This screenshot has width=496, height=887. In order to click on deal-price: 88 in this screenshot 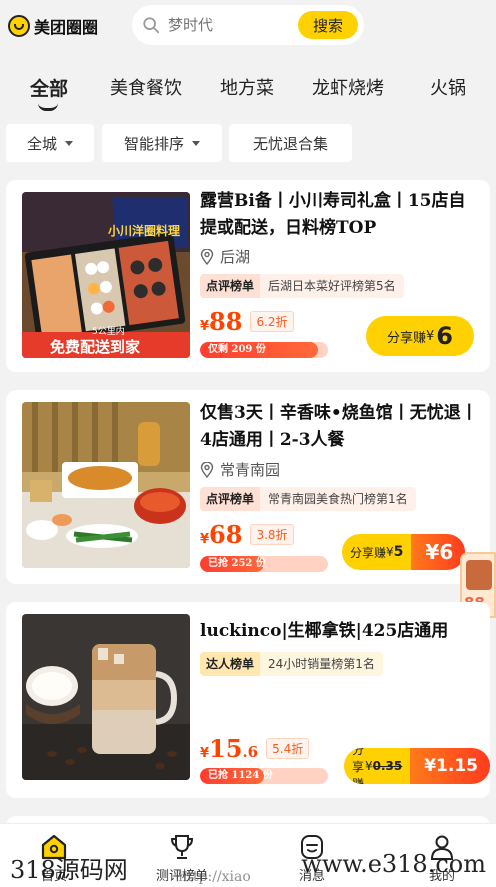, I will do `click(226, 321)`.